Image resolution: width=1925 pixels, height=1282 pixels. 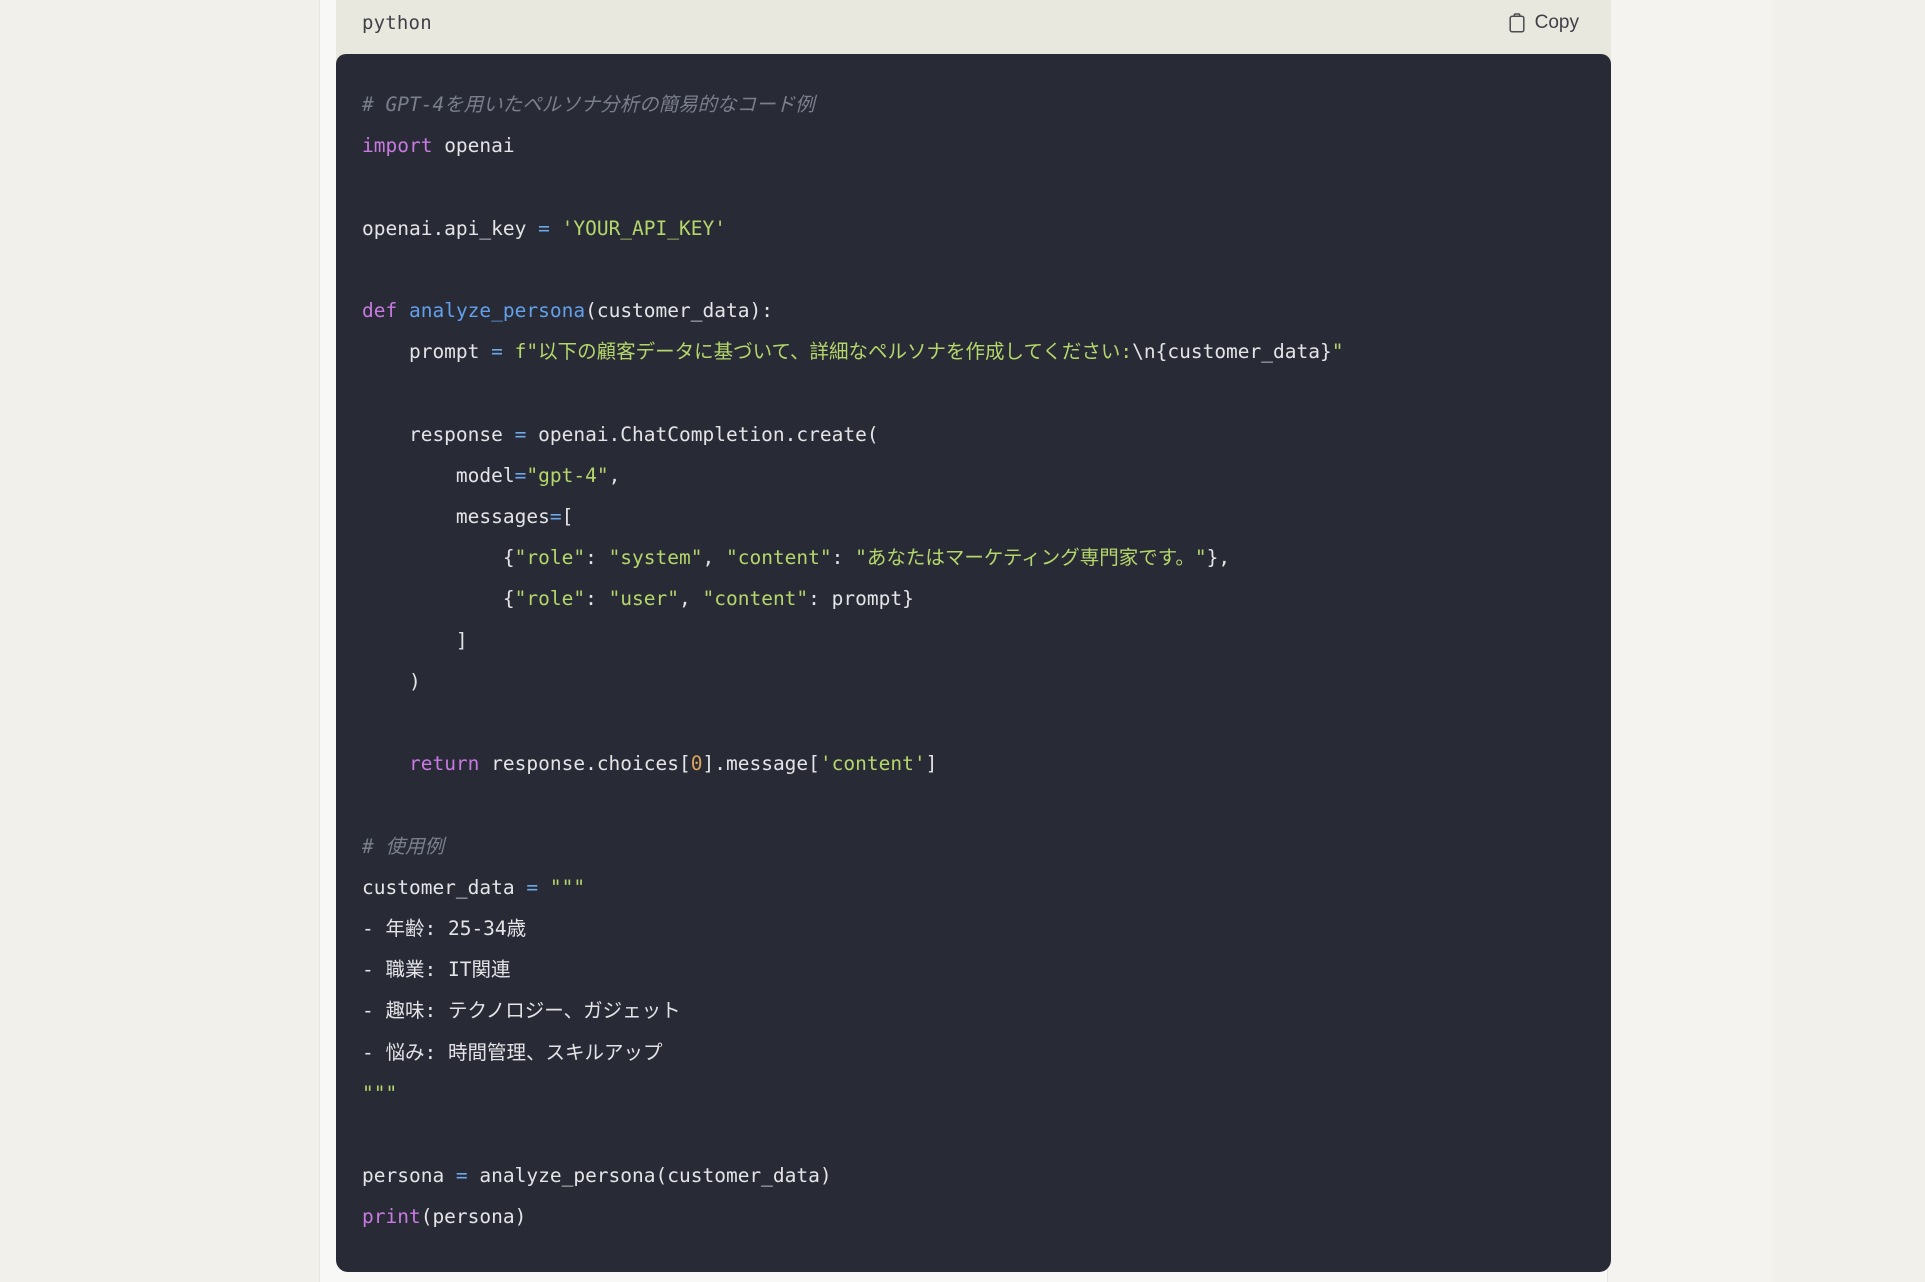 What do you see at coordinates (761, 764) in the screenshot?
I see `code-token-plain: ].message[` at bounding box center [761, 764].